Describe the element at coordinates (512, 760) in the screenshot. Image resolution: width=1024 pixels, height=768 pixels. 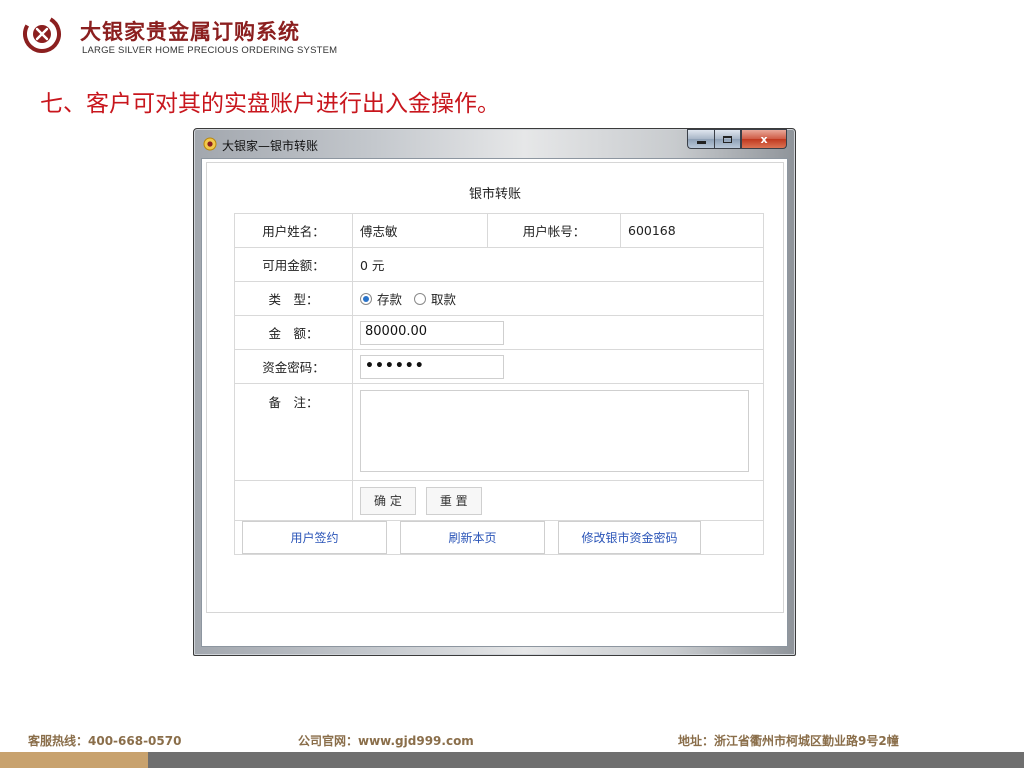
I see `footer-color-bar` at that location.